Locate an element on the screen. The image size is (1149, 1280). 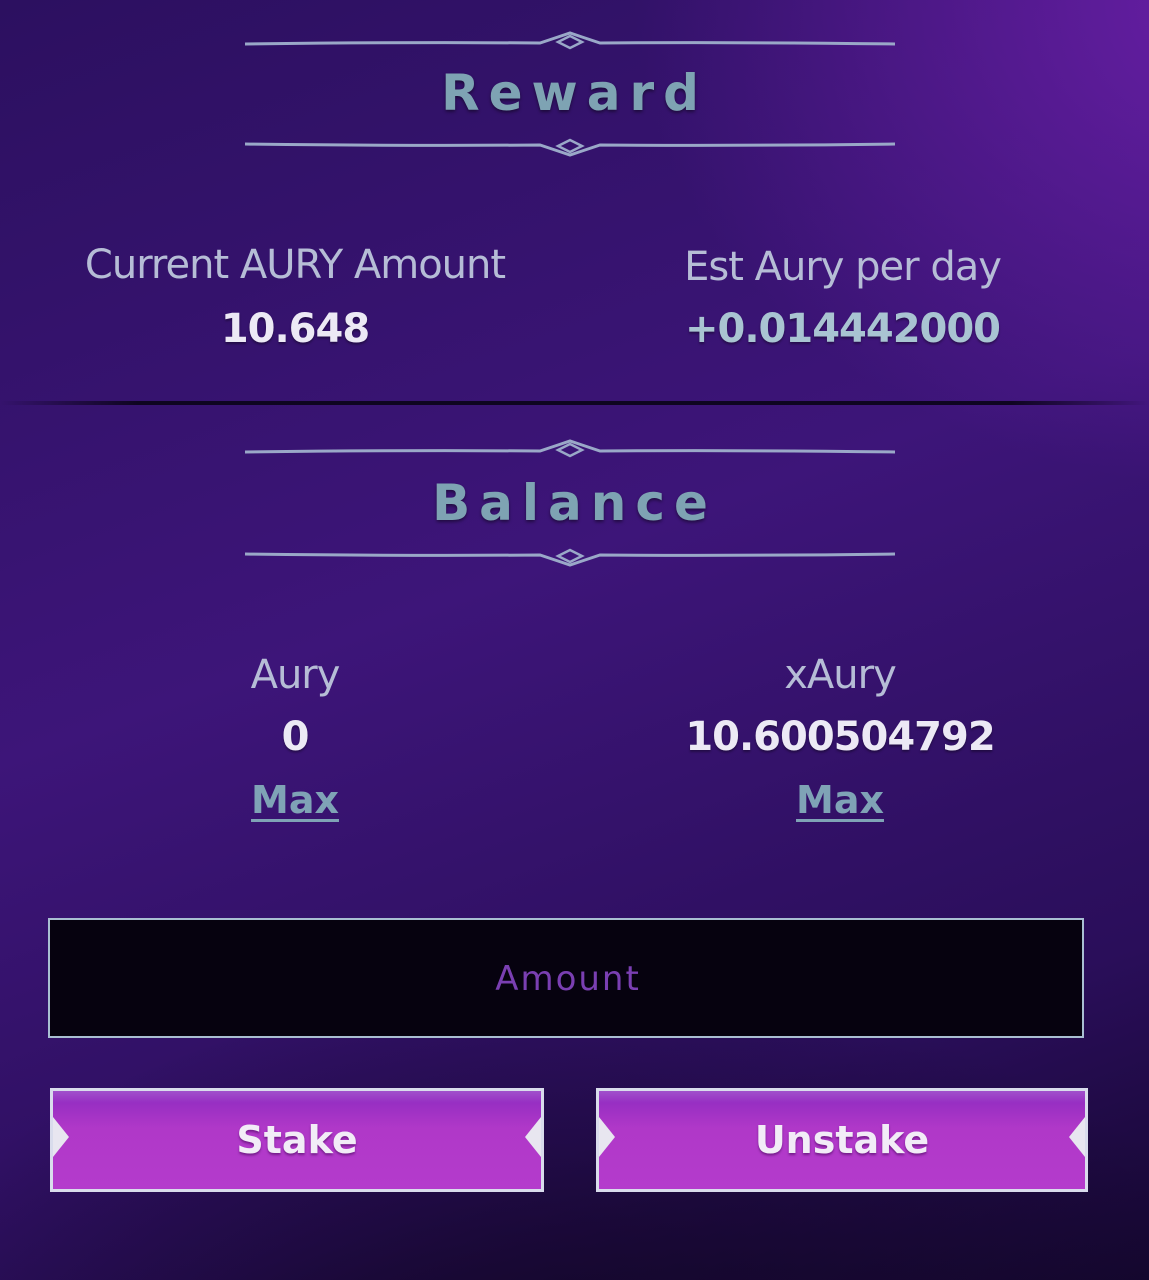
section-divider is located at coordinates (574, 403).